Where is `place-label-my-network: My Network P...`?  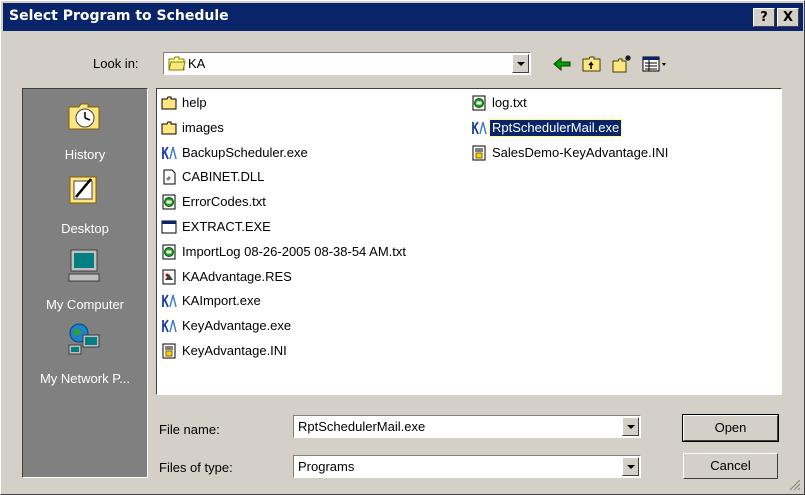 place-label-my-network: My Network P... is located at coordinates (85, 378).